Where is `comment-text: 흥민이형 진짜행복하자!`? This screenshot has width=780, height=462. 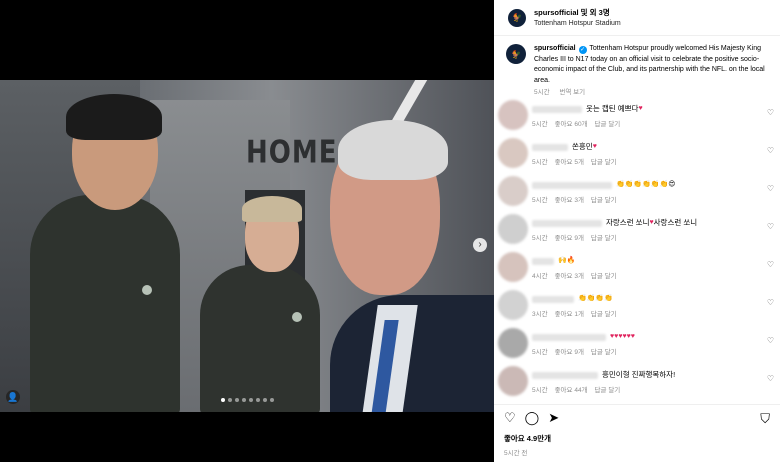 comment-text: 흥민이형 진짜행복하자! is located at coordinates (639, 374).